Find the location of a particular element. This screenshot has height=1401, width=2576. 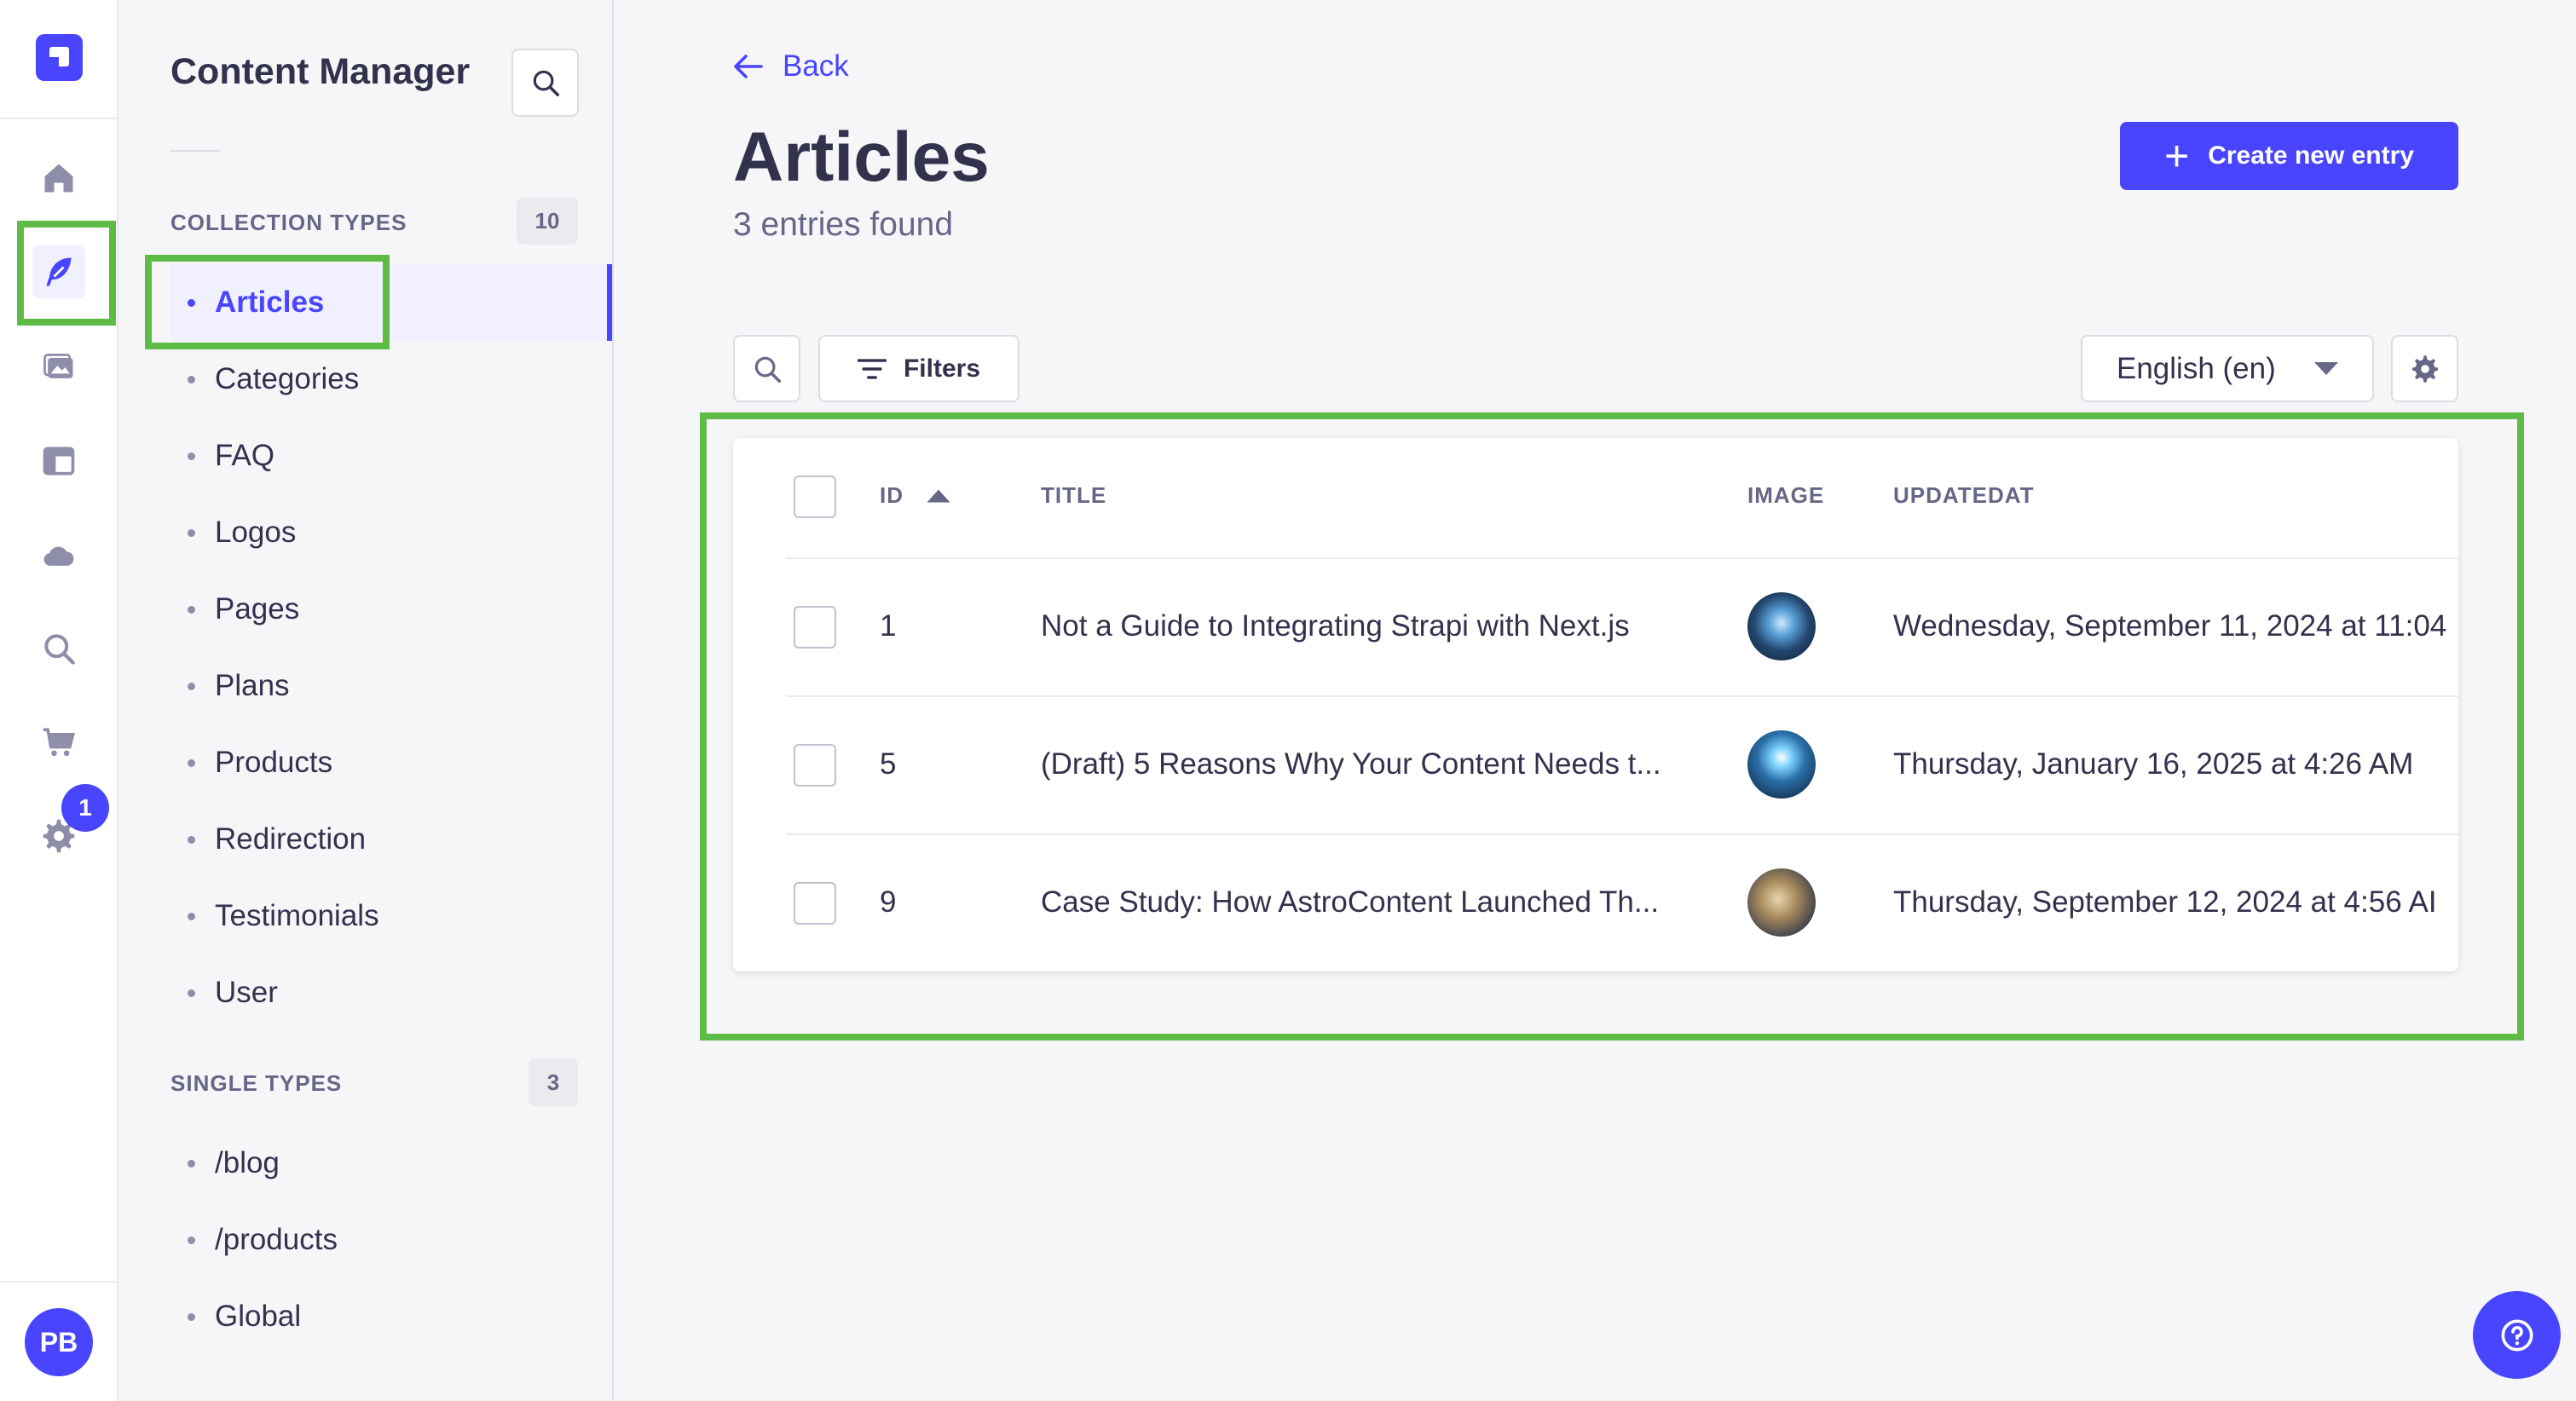

sidebar-item-products: Products is located at coordinates (251, 763).